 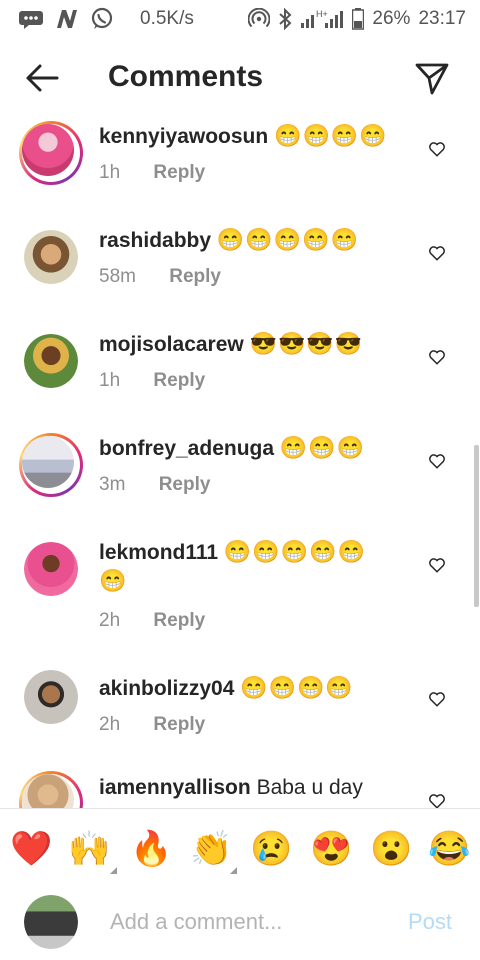 I want to click on battery-icon, so click(x=358, y=19).